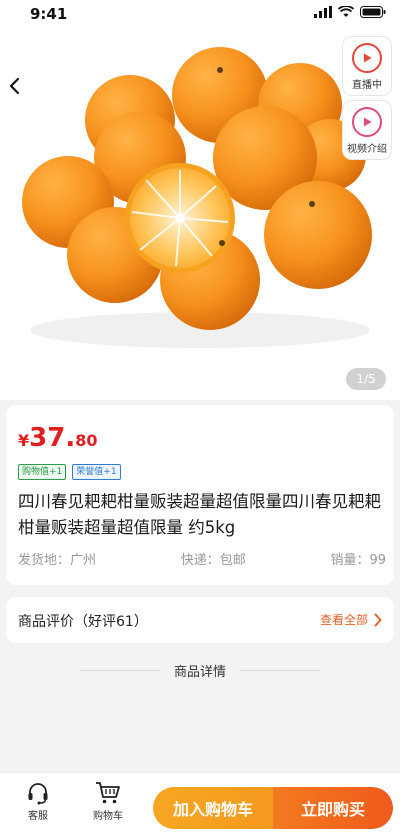  Describe the element at coordinates (42, 472) in the screenshot. I see `shopping-points-tag: 购物值+1` at that location.